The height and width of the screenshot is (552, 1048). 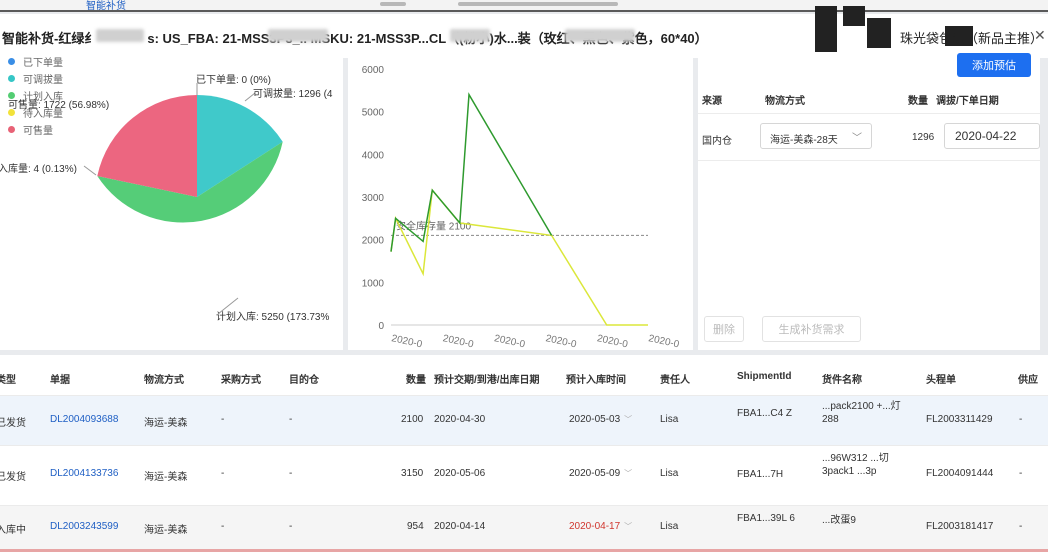 What do you see at coordinates (373, 241) in the screenshot?
I see `y-tick-label: 2000` at bounding box center [373, 241].